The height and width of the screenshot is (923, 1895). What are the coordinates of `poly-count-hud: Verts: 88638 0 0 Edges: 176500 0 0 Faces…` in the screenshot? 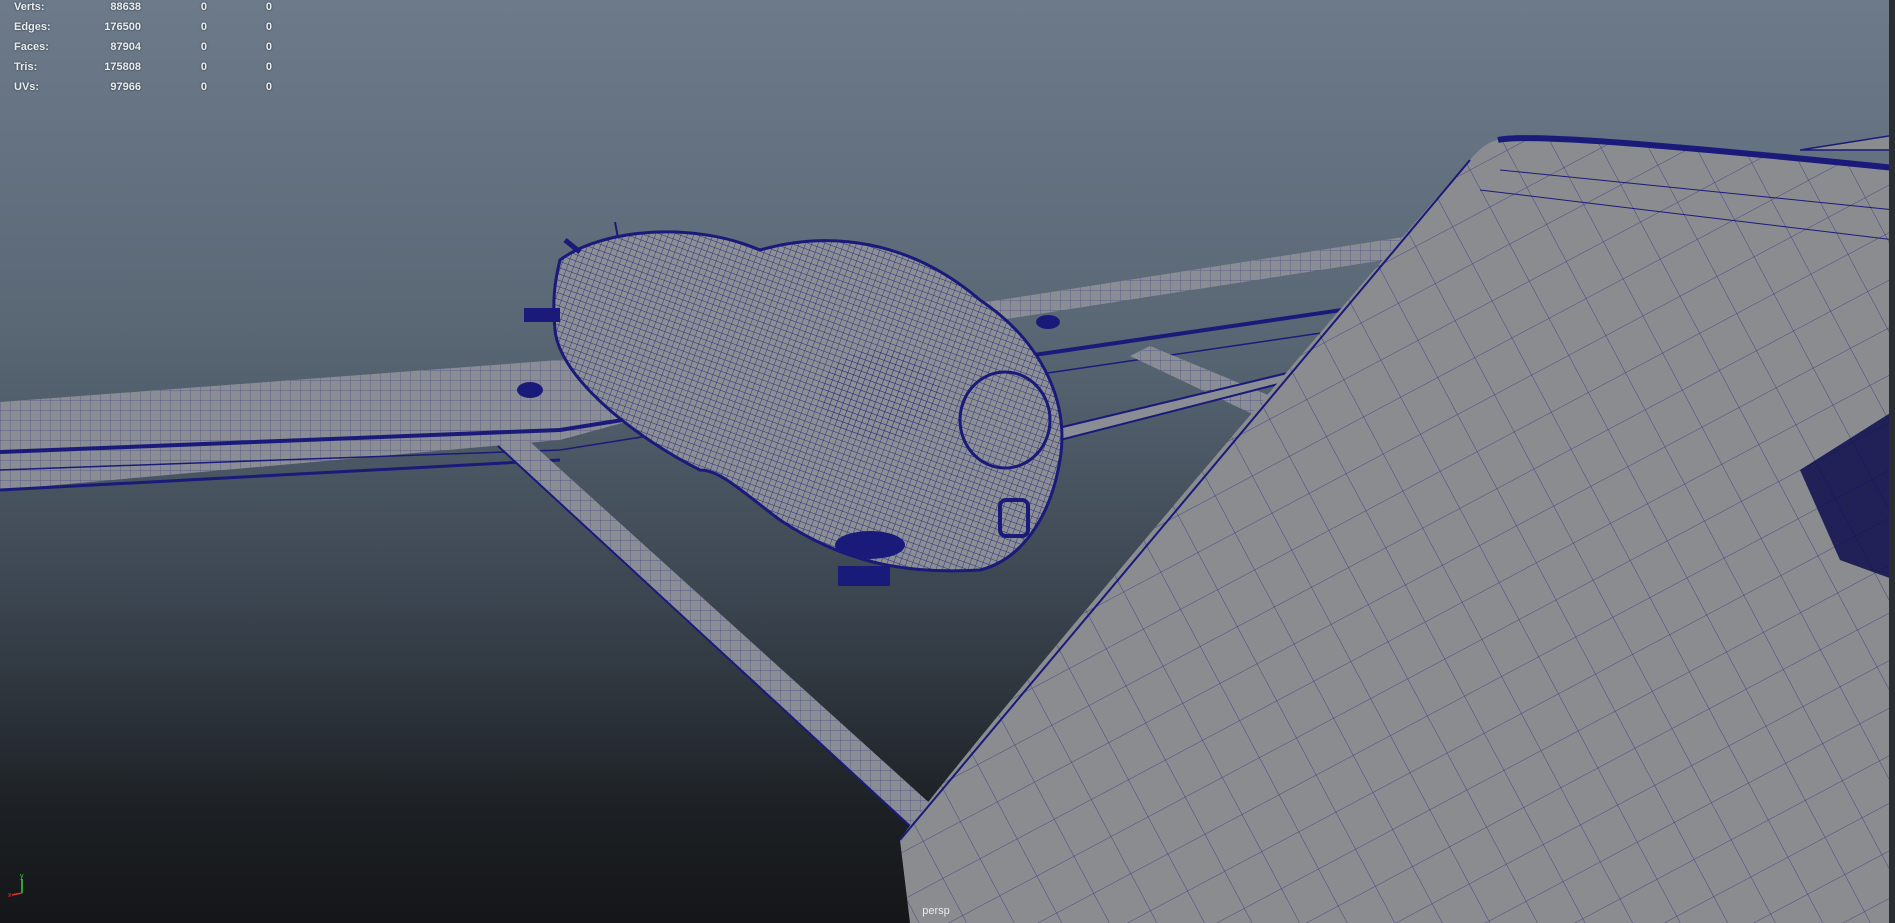 It's located at (142, 50).